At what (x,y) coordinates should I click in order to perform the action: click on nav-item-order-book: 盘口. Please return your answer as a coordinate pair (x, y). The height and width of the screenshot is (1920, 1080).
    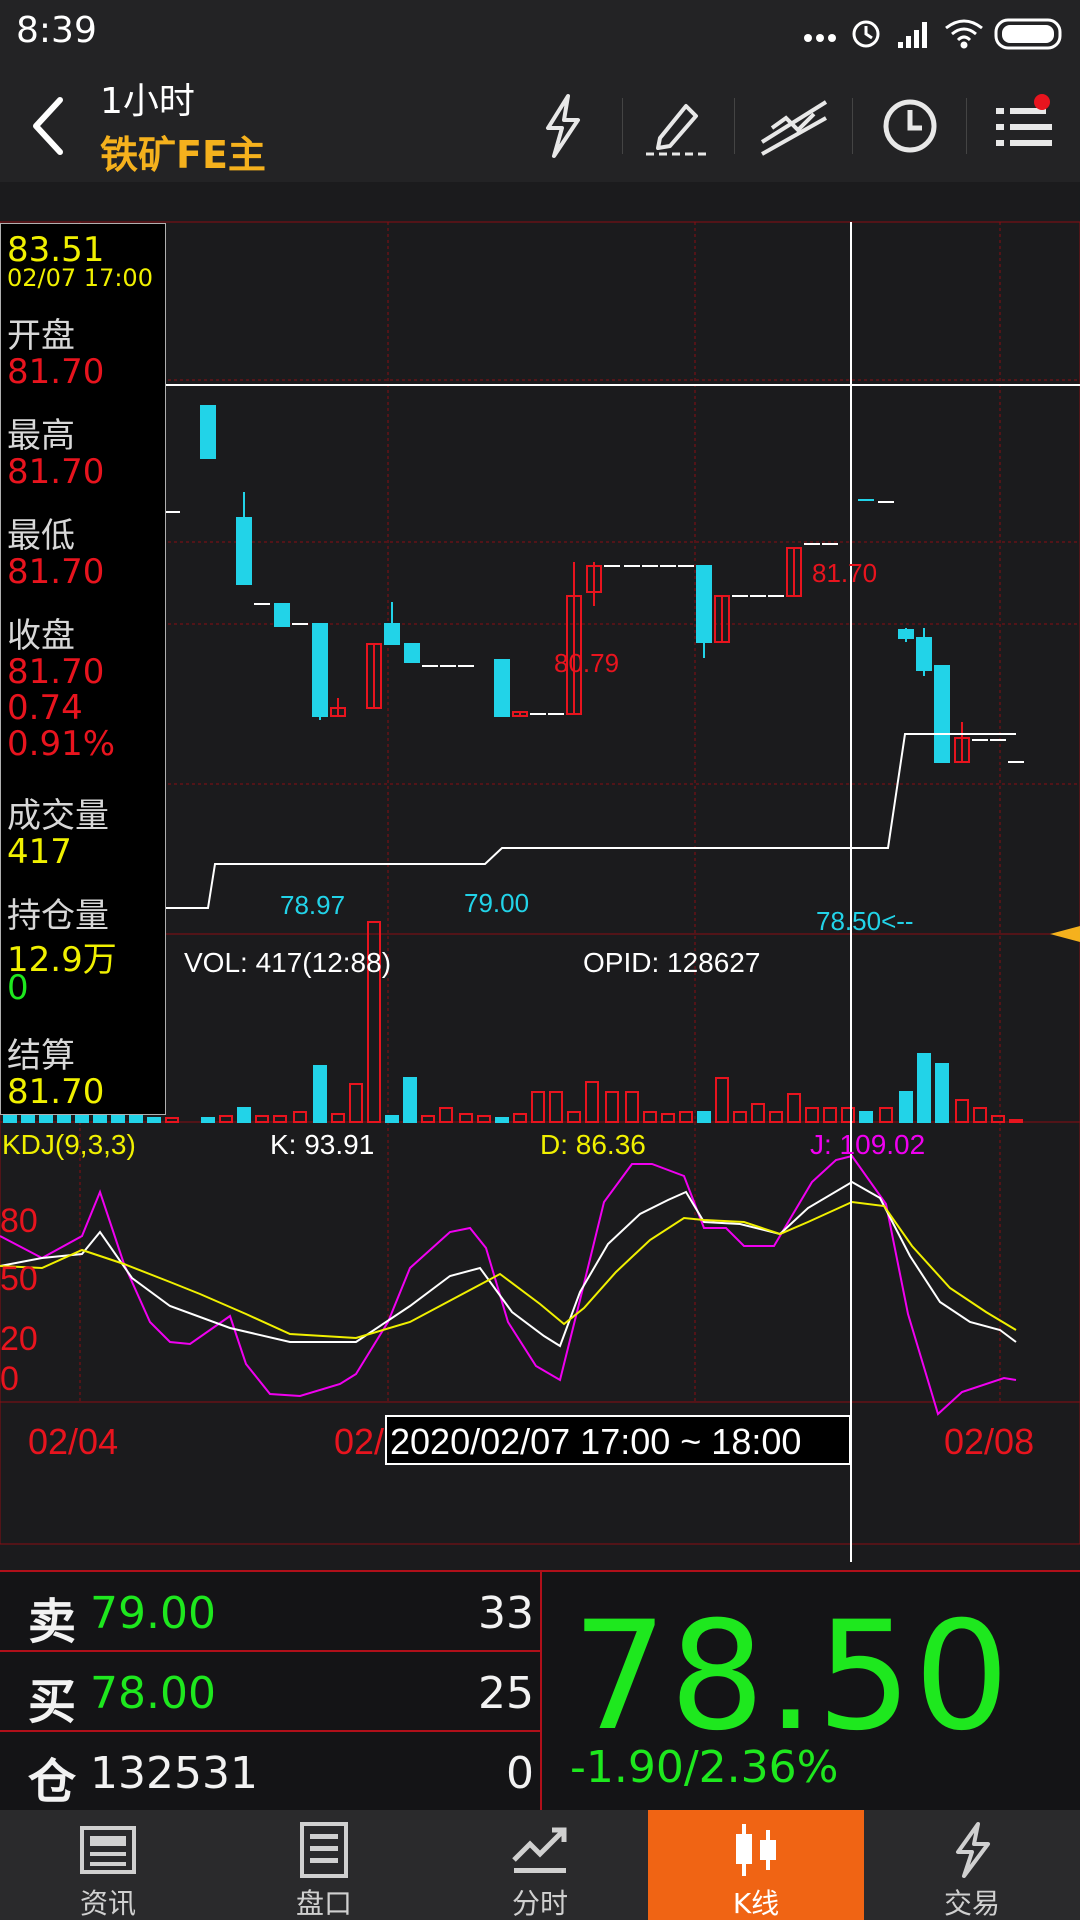
    Looking at the image, I should click on (324, 1865).